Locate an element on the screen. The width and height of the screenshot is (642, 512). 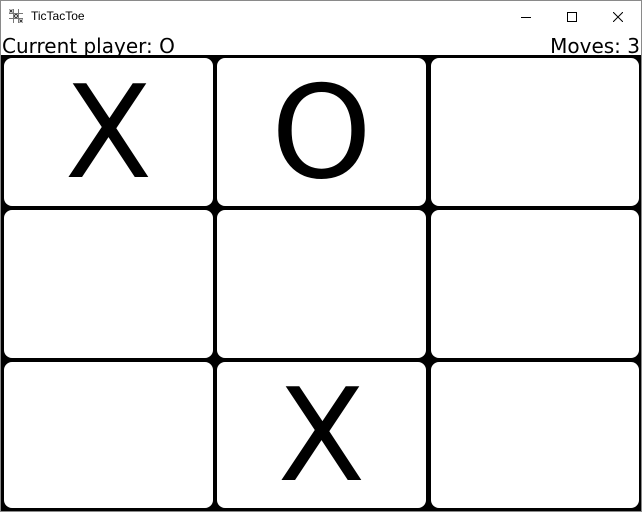
board-cell-r3-c1 is located at coordinates (108, 435).